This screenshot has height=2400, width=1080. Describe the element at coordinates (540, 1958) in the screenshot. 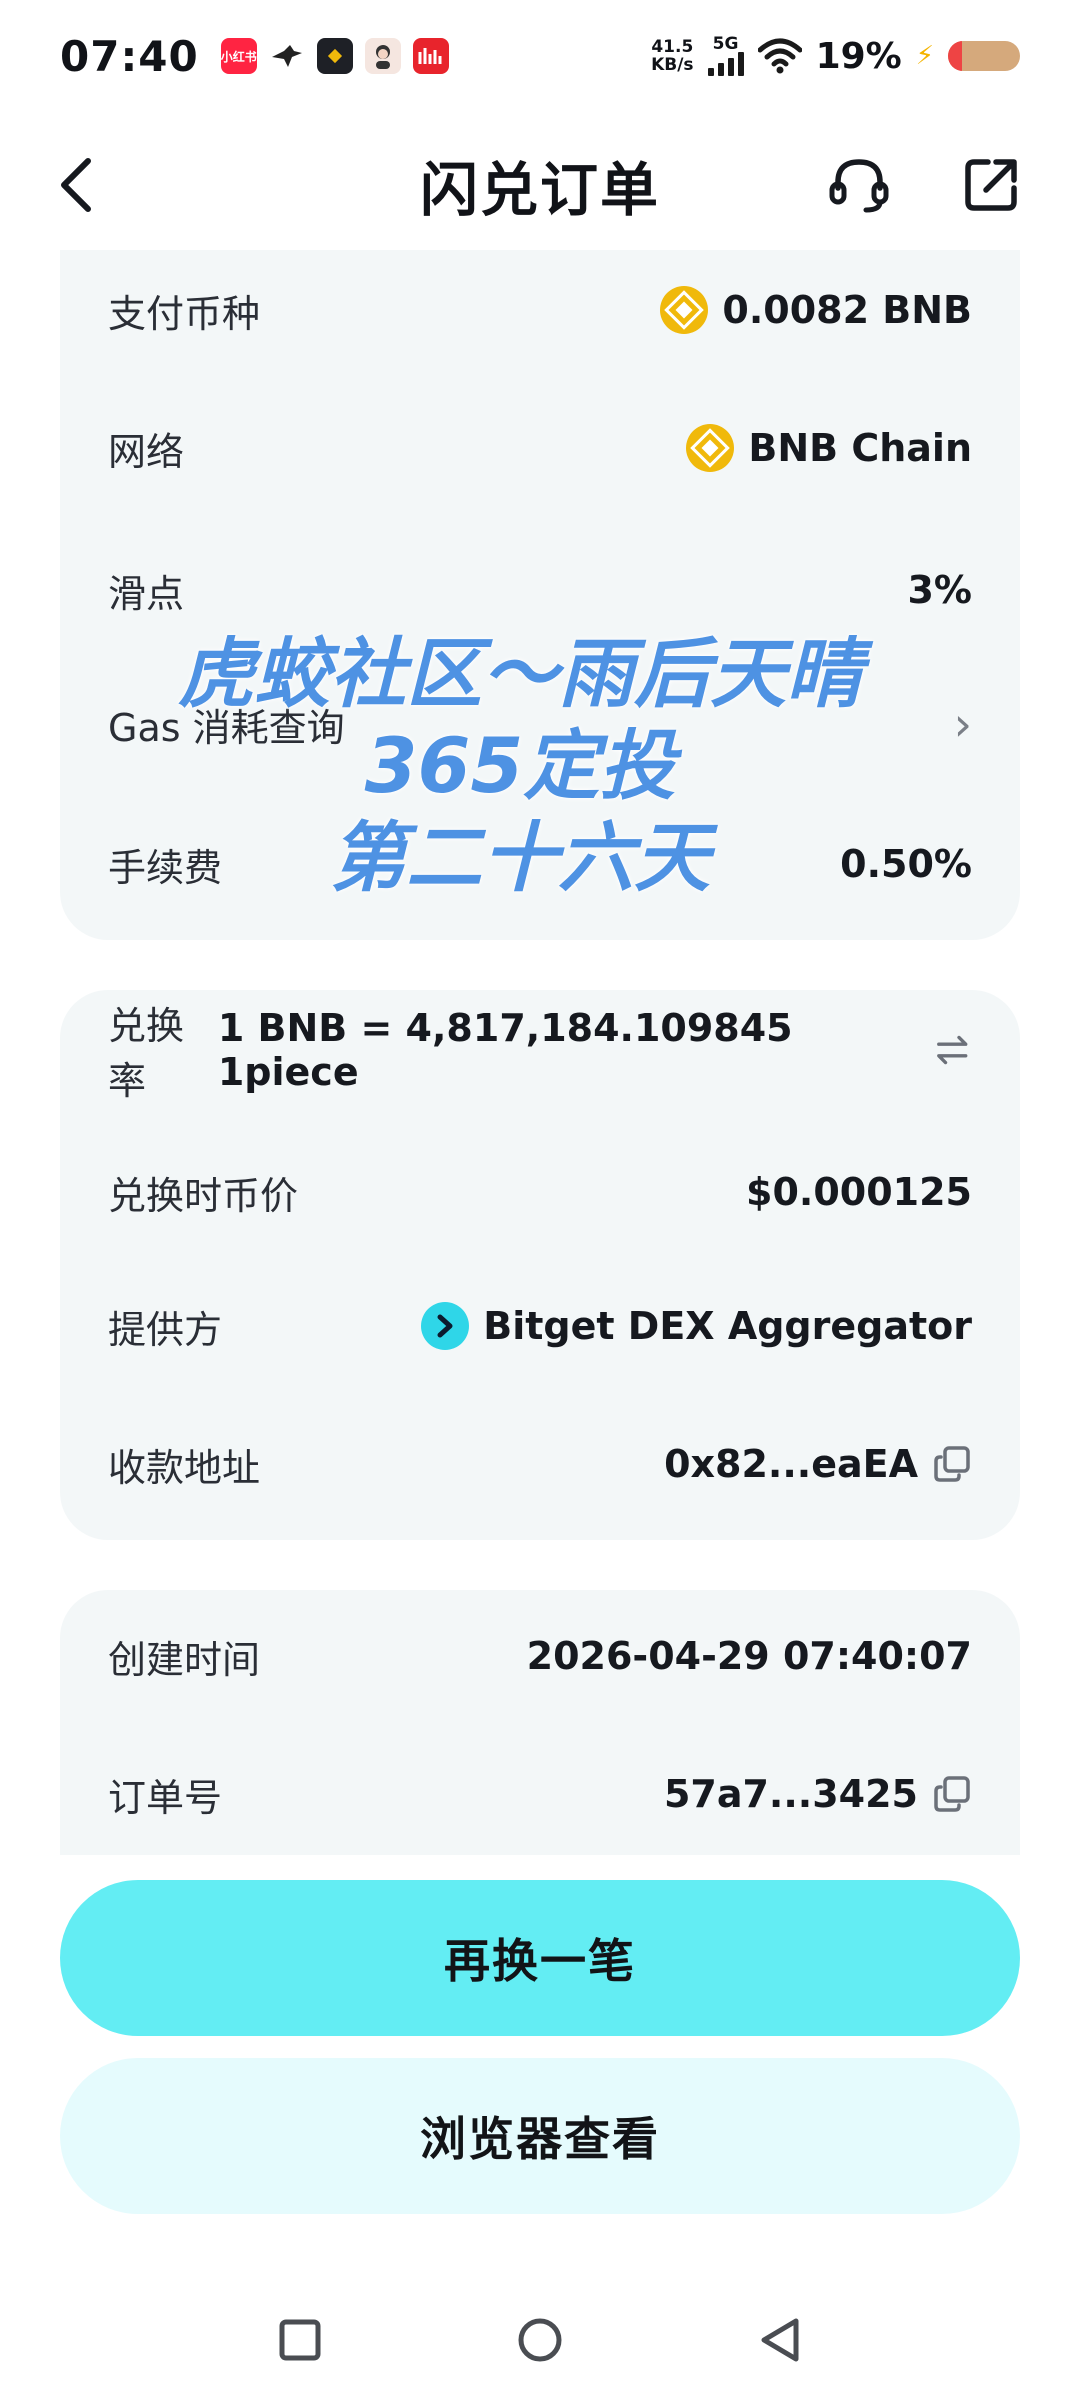

I see `swap-again-button: 再换一笔` at that location.